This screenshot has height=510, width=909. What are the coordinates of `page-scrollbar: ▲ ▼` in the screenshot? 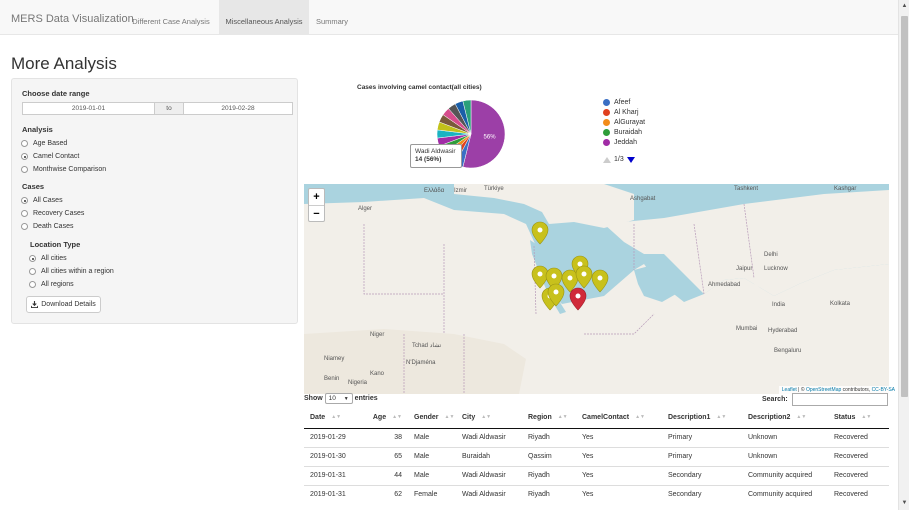 It's located at (903, 255).